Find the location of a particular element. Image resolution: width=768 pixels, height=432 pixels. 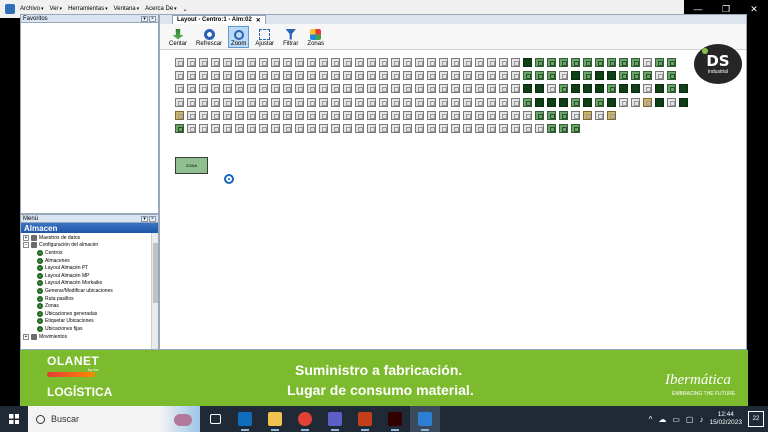

taskbar-media-player-button is located at coordinates (425, 419).